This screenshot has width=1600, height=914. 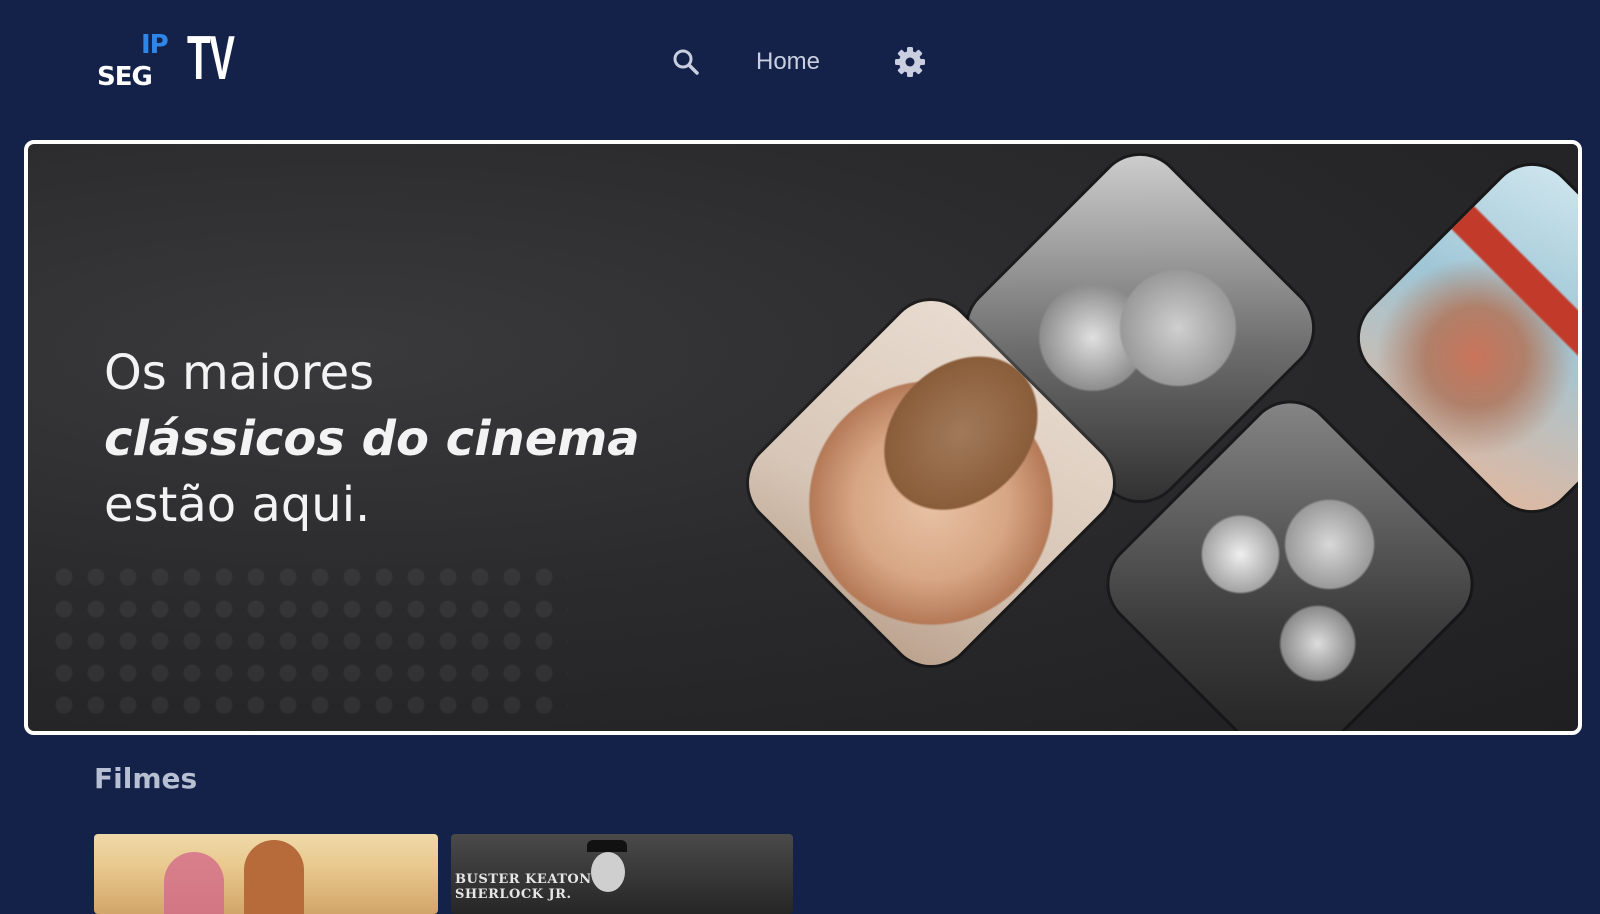 I want to click on poster-caption-line-1: BUSTER KEATON, so click(x=523, y=879).